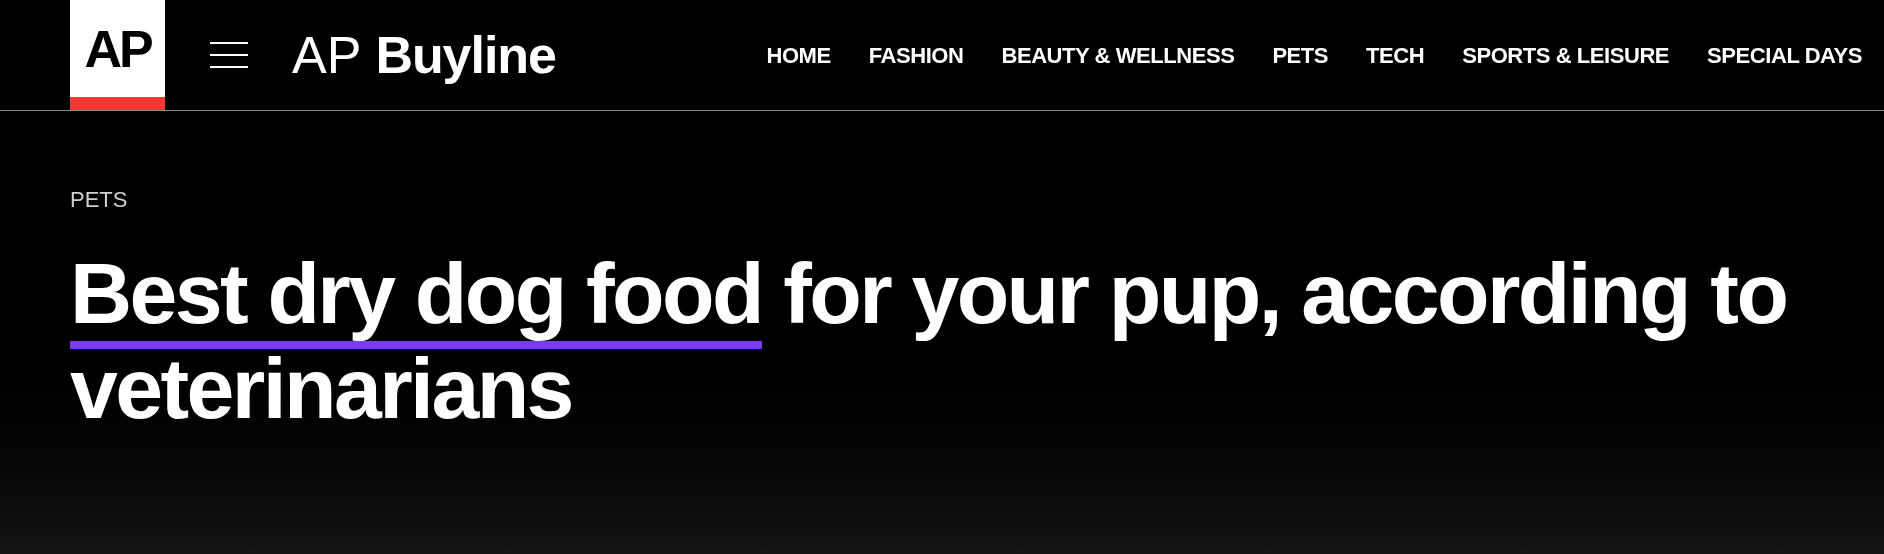 The width and height of the screenshot is (1884, 554). What do you see at coordinates (99, 199) in the screenshot?
I see `category-label: PETS` at bounding box center [99, 199].